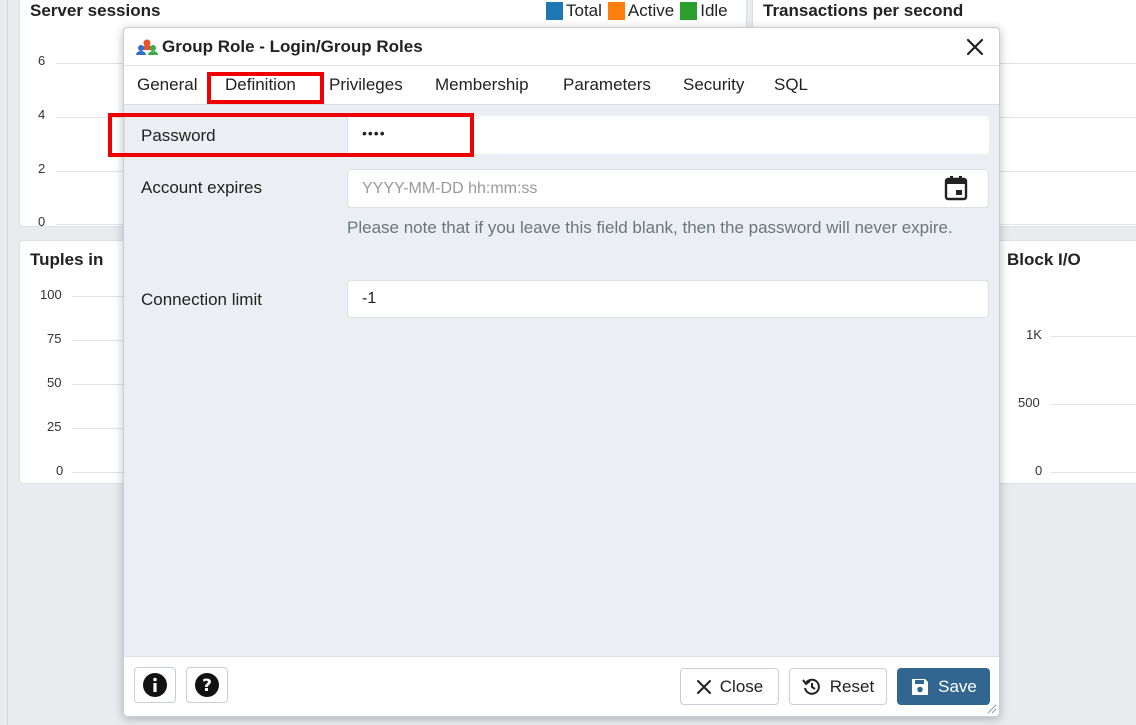 This screenshot has height=725, width=1136. Describe the element at coordinates (201, 299) in the screenshot. I see `connection-limit-label: Connection limit` at that location.